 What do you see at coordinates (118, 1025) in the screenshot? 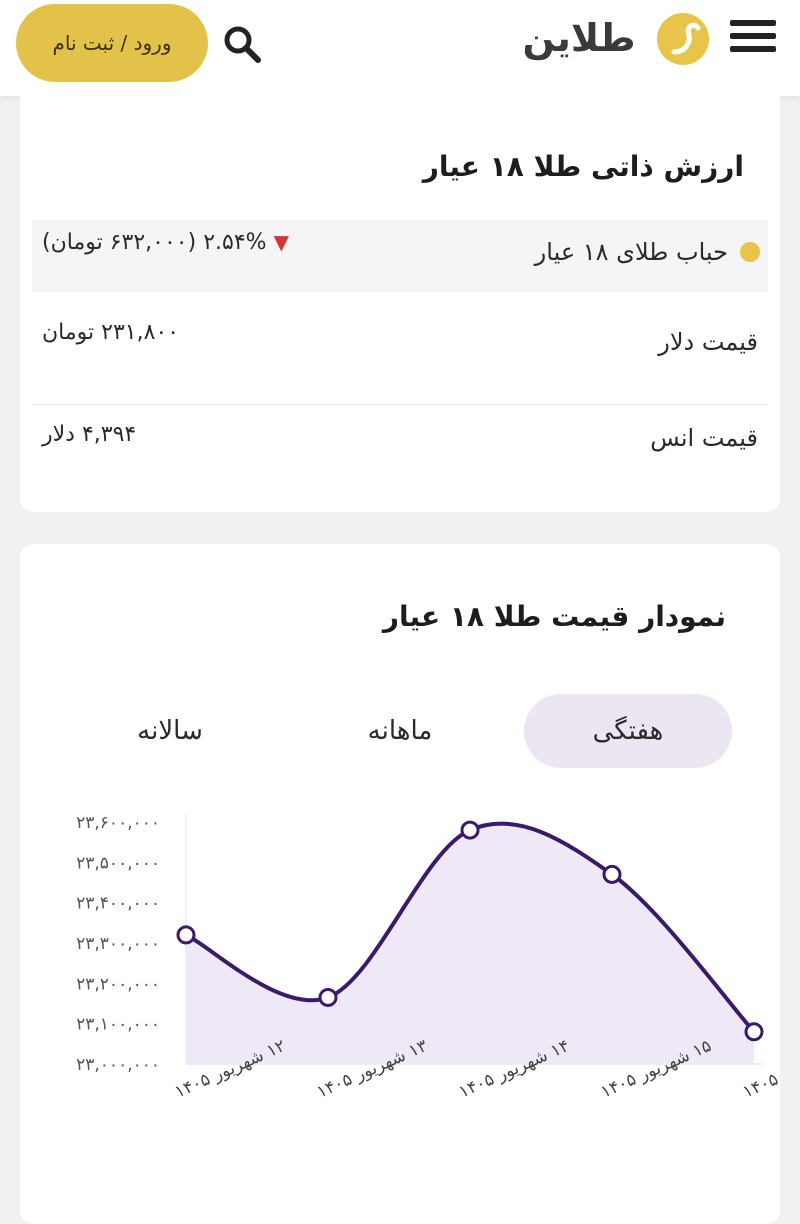
I see `y-tick-label: ۲۳,۱۰۰,۰۰۰` at bounding box center [118, 1025].